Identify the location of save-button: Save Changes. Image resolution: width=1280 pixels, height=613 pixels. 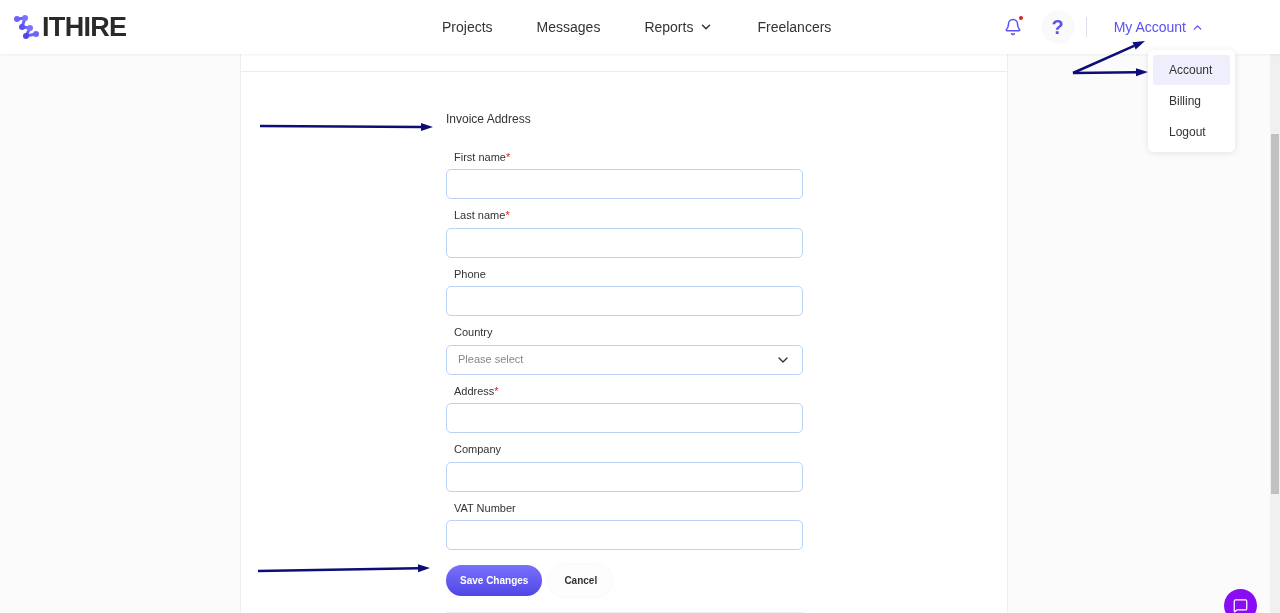
(494, 580).